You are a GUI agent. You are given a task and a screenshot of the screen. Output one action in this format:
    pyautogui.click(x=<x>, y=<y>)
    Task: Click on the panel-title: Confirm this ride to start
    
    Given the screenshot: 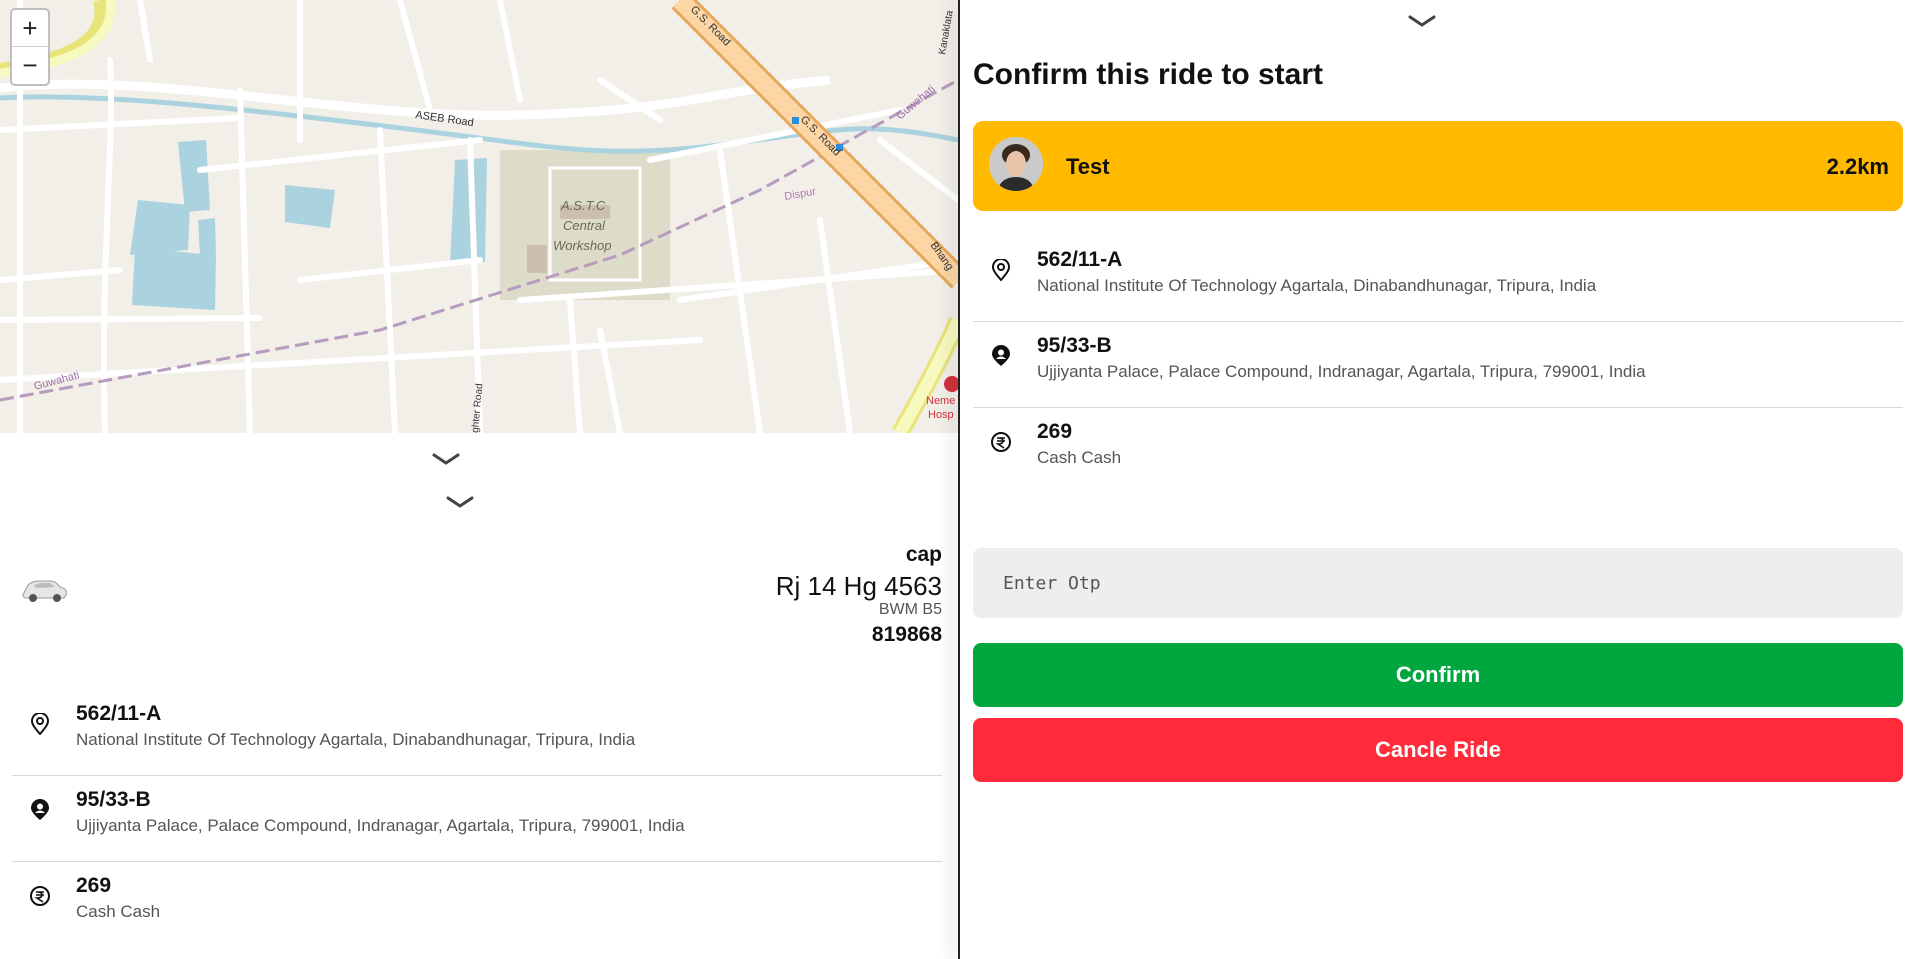 What is the action you would take?
    pyautogui.click(x=1148, y=74)
    